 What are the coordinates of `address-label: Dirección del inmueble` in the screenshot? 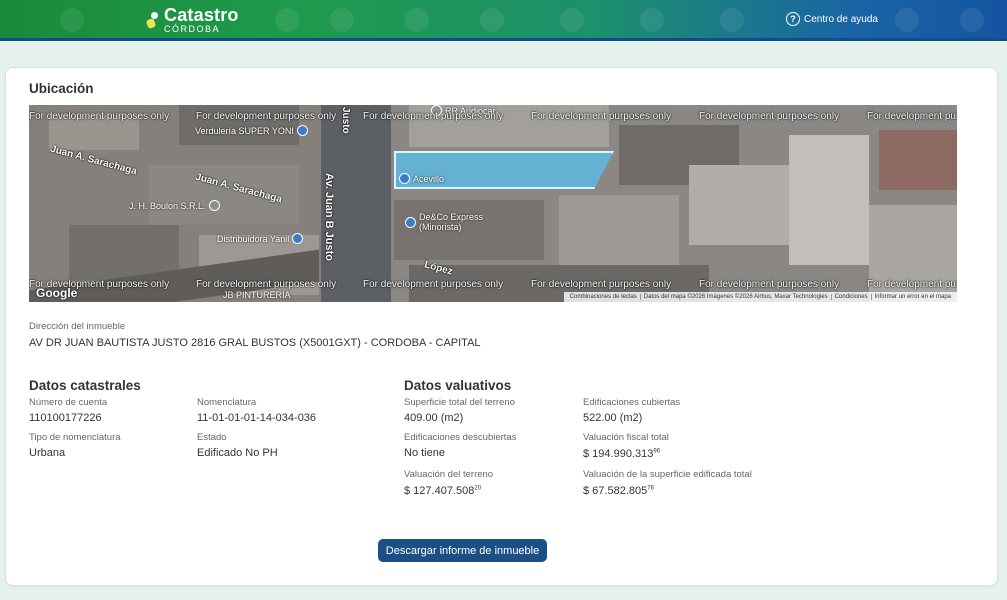 It's located at (77, 326).